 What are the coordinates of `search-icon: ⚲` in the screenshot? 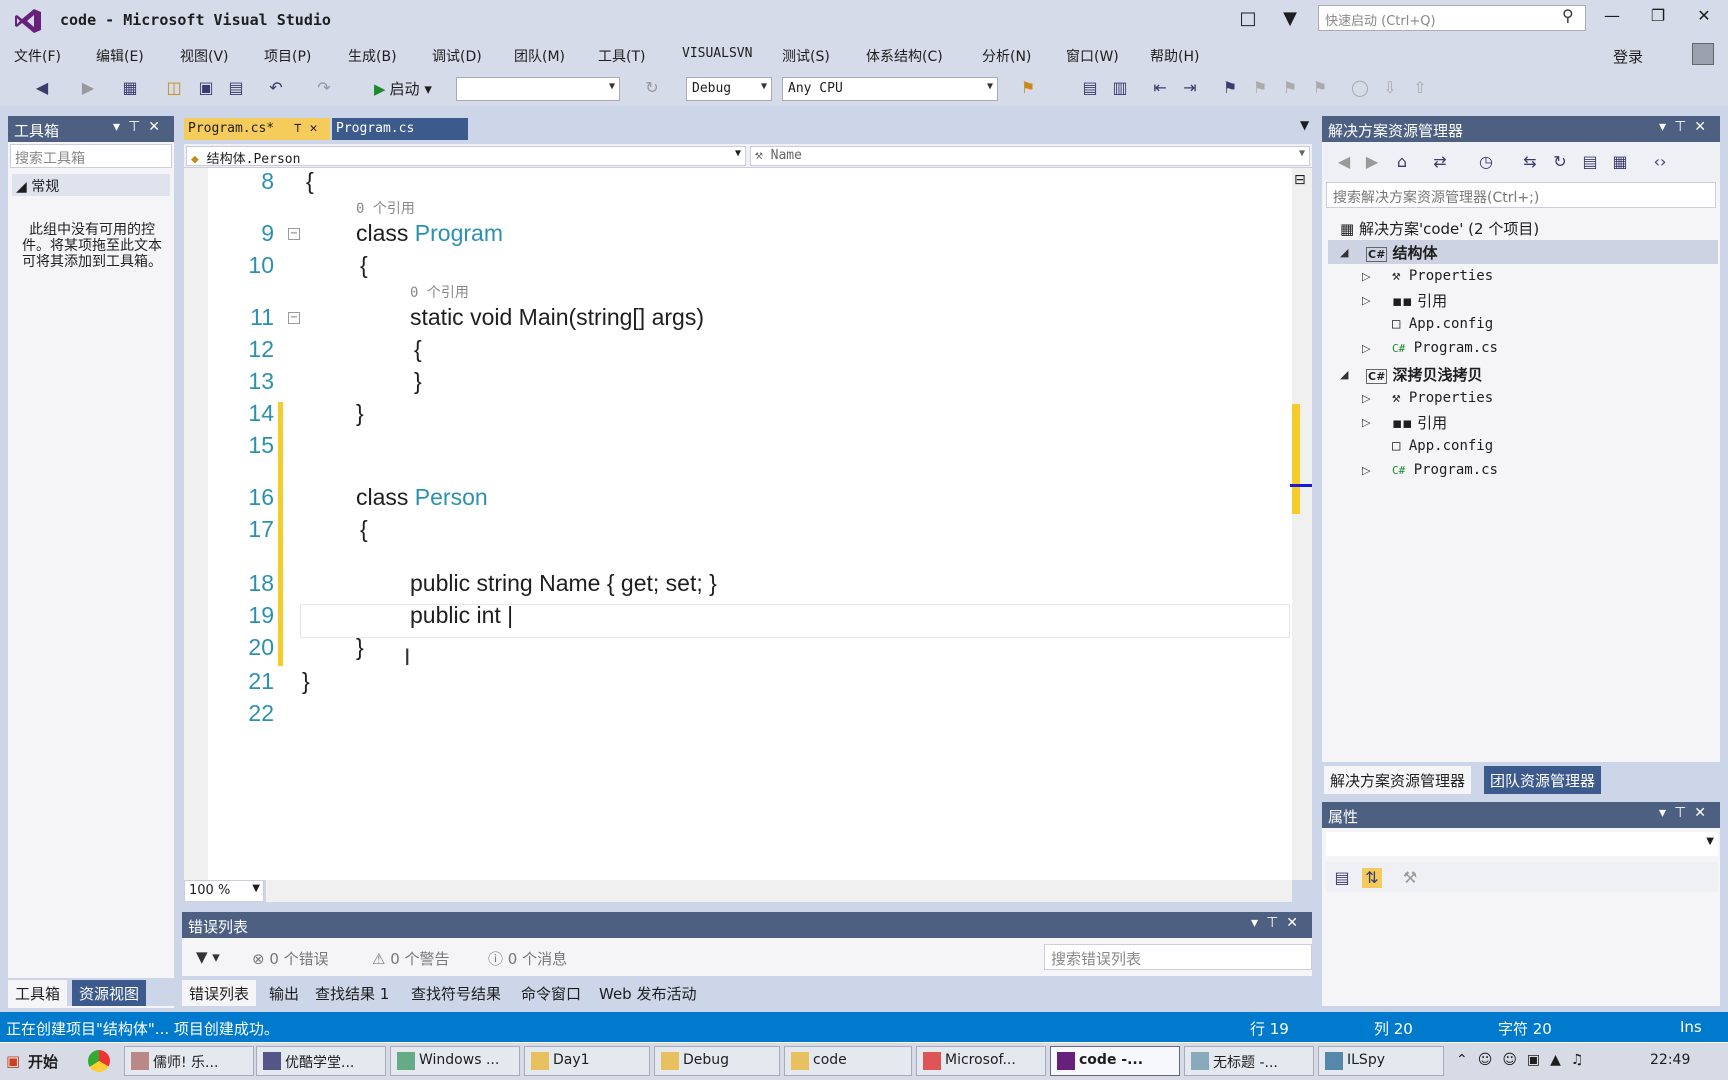 It's located at (1568, 15).